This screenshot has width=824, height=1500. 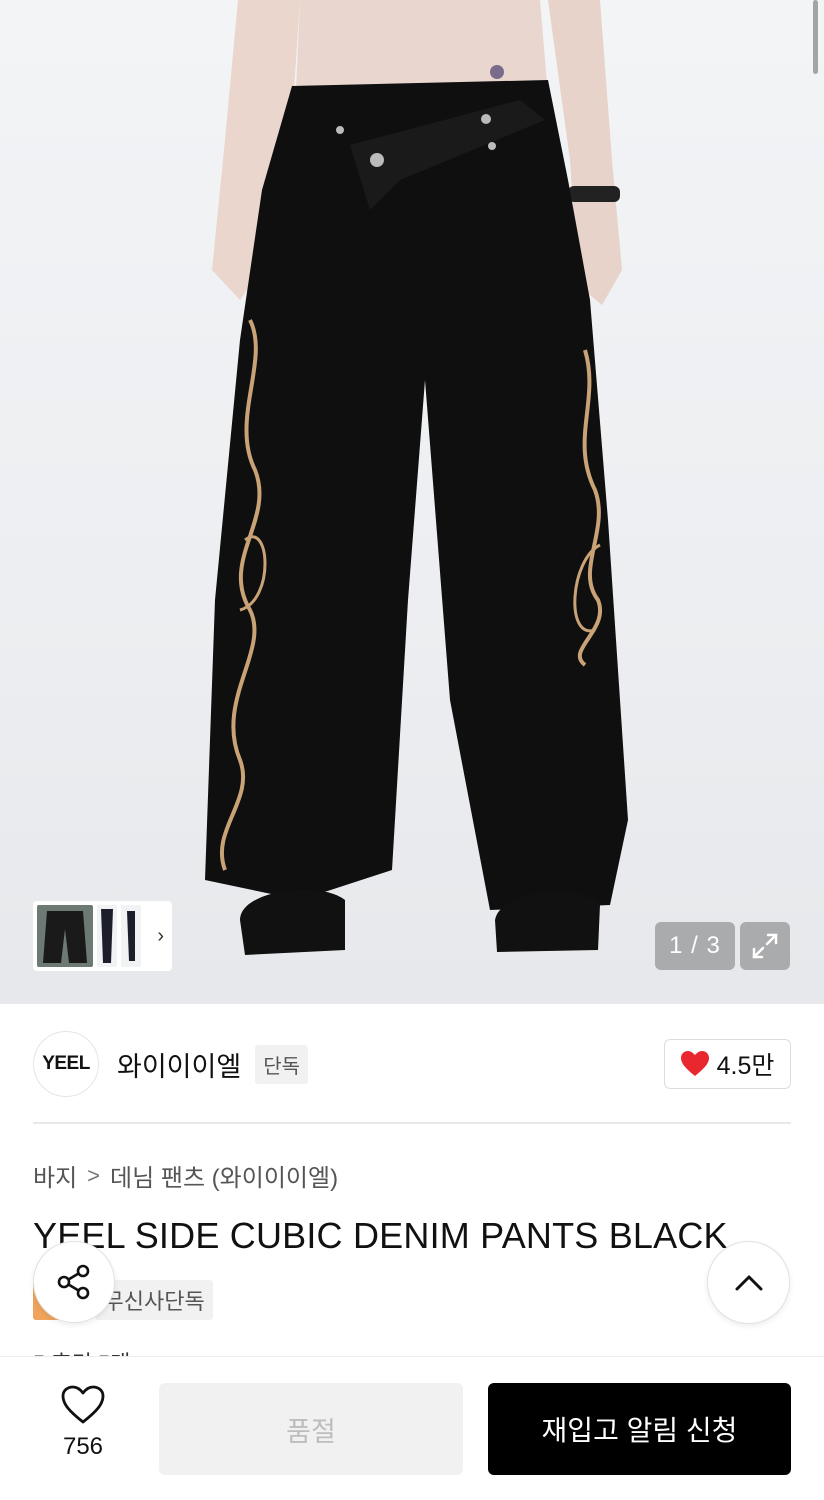 I want to click on exclusive-tag: 단독, so click(x=282, y=1064).